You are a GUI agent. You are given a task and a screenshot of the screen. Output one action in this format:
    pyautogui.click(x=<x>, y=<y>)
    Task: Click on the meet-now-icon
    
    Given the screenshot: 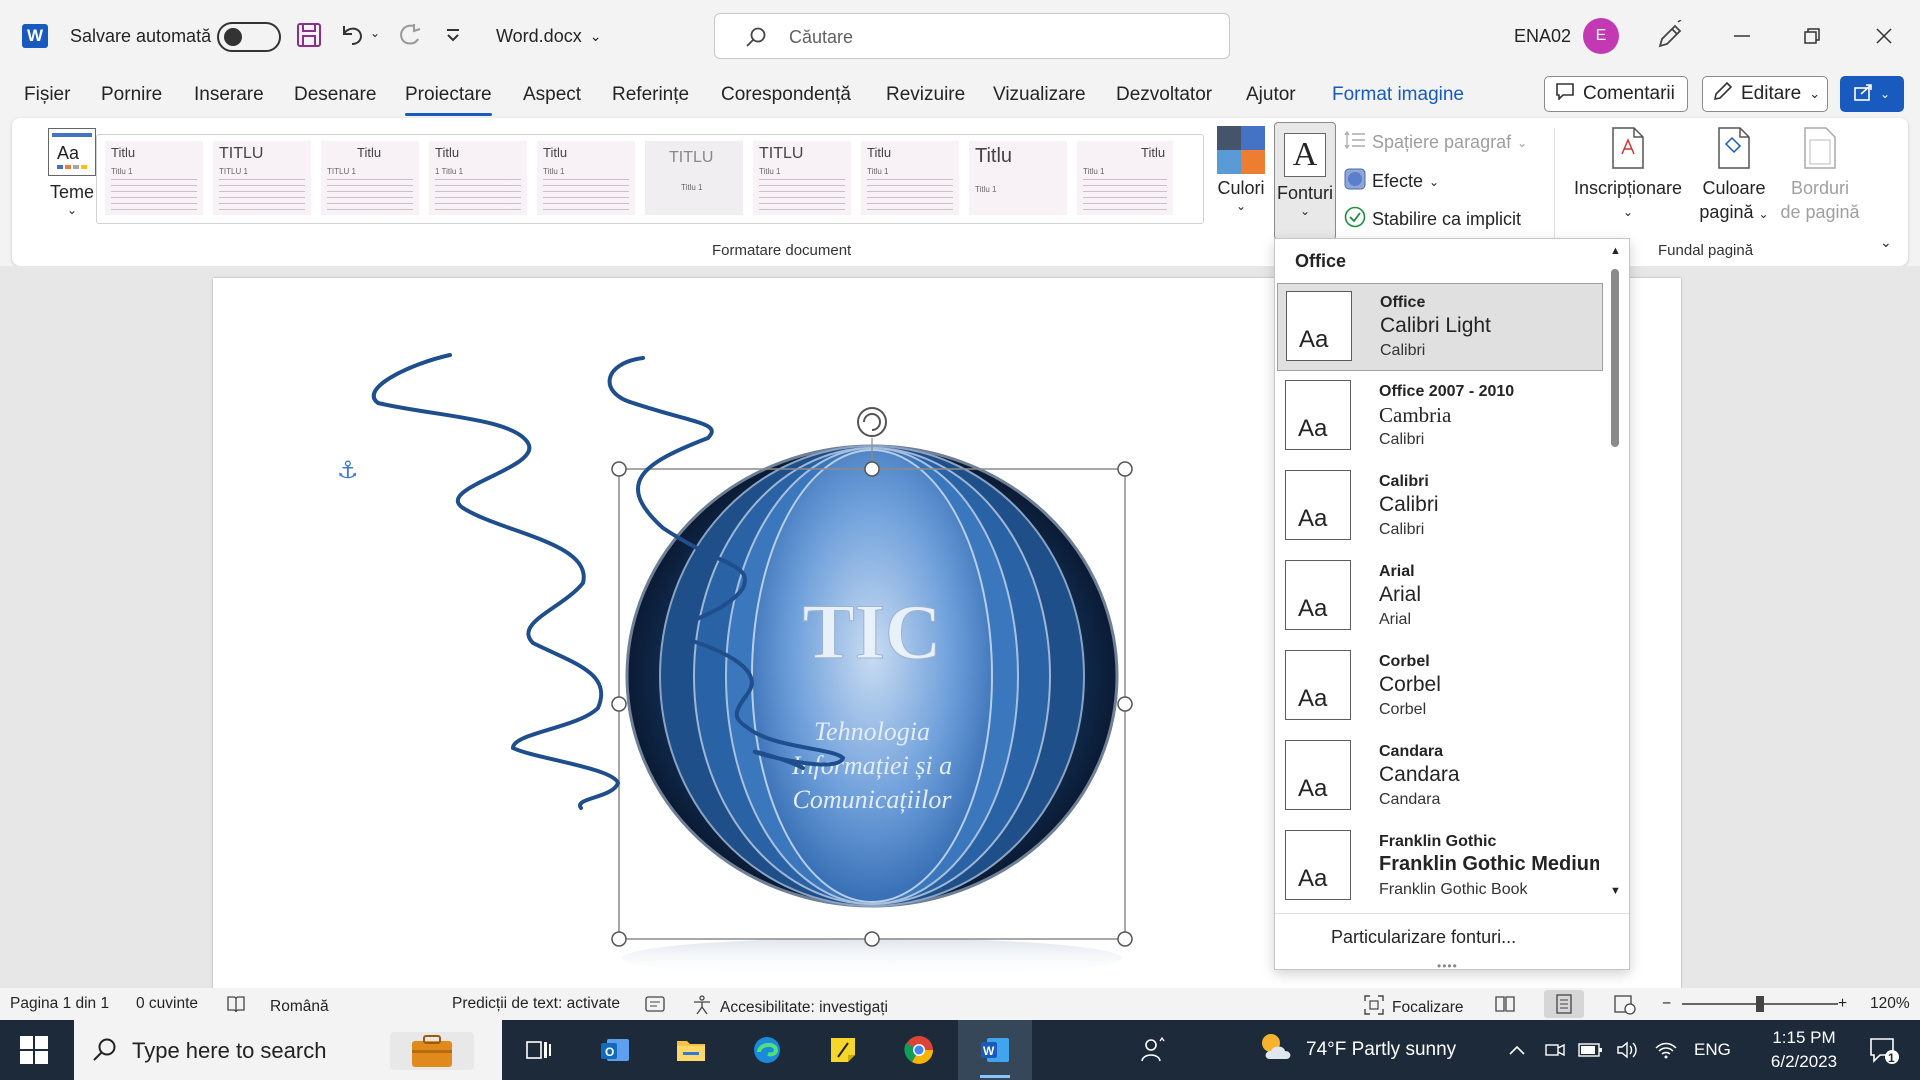 What is the action you would take?
    pyautogui.click(x=1555, y=1050)
    